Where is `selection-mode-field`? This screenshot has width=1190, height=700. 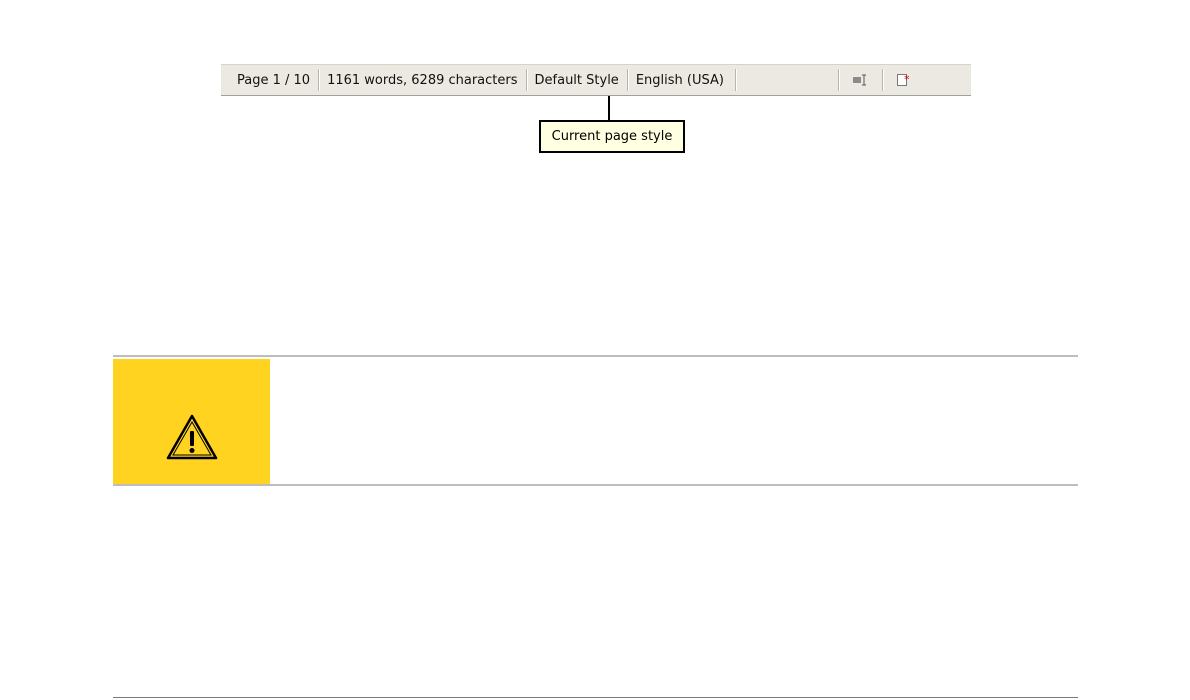
selection-mode-field is located at coordinates (861, 80).